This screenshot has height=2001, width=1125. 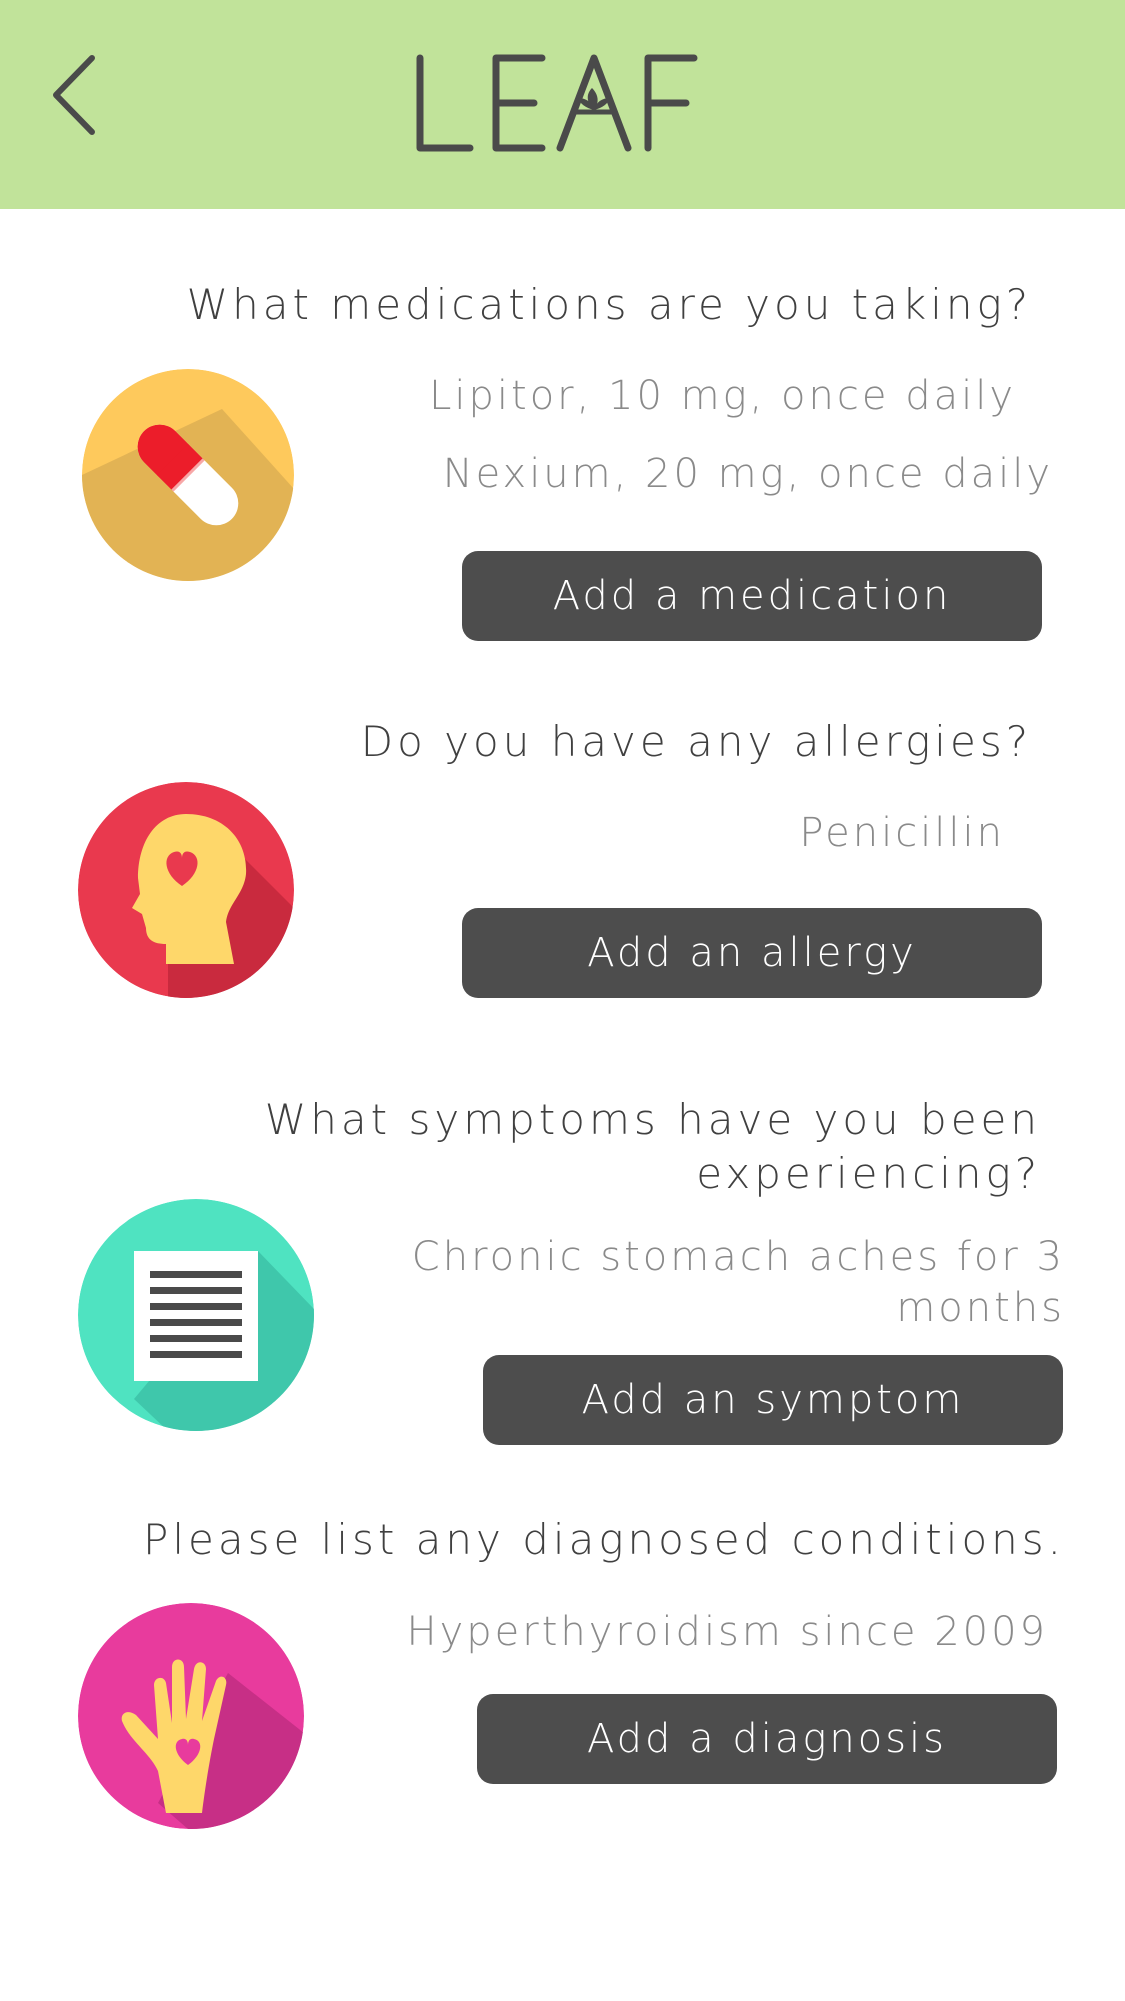 I want to click on chevron-left-icon, so click(x=74, y=95).